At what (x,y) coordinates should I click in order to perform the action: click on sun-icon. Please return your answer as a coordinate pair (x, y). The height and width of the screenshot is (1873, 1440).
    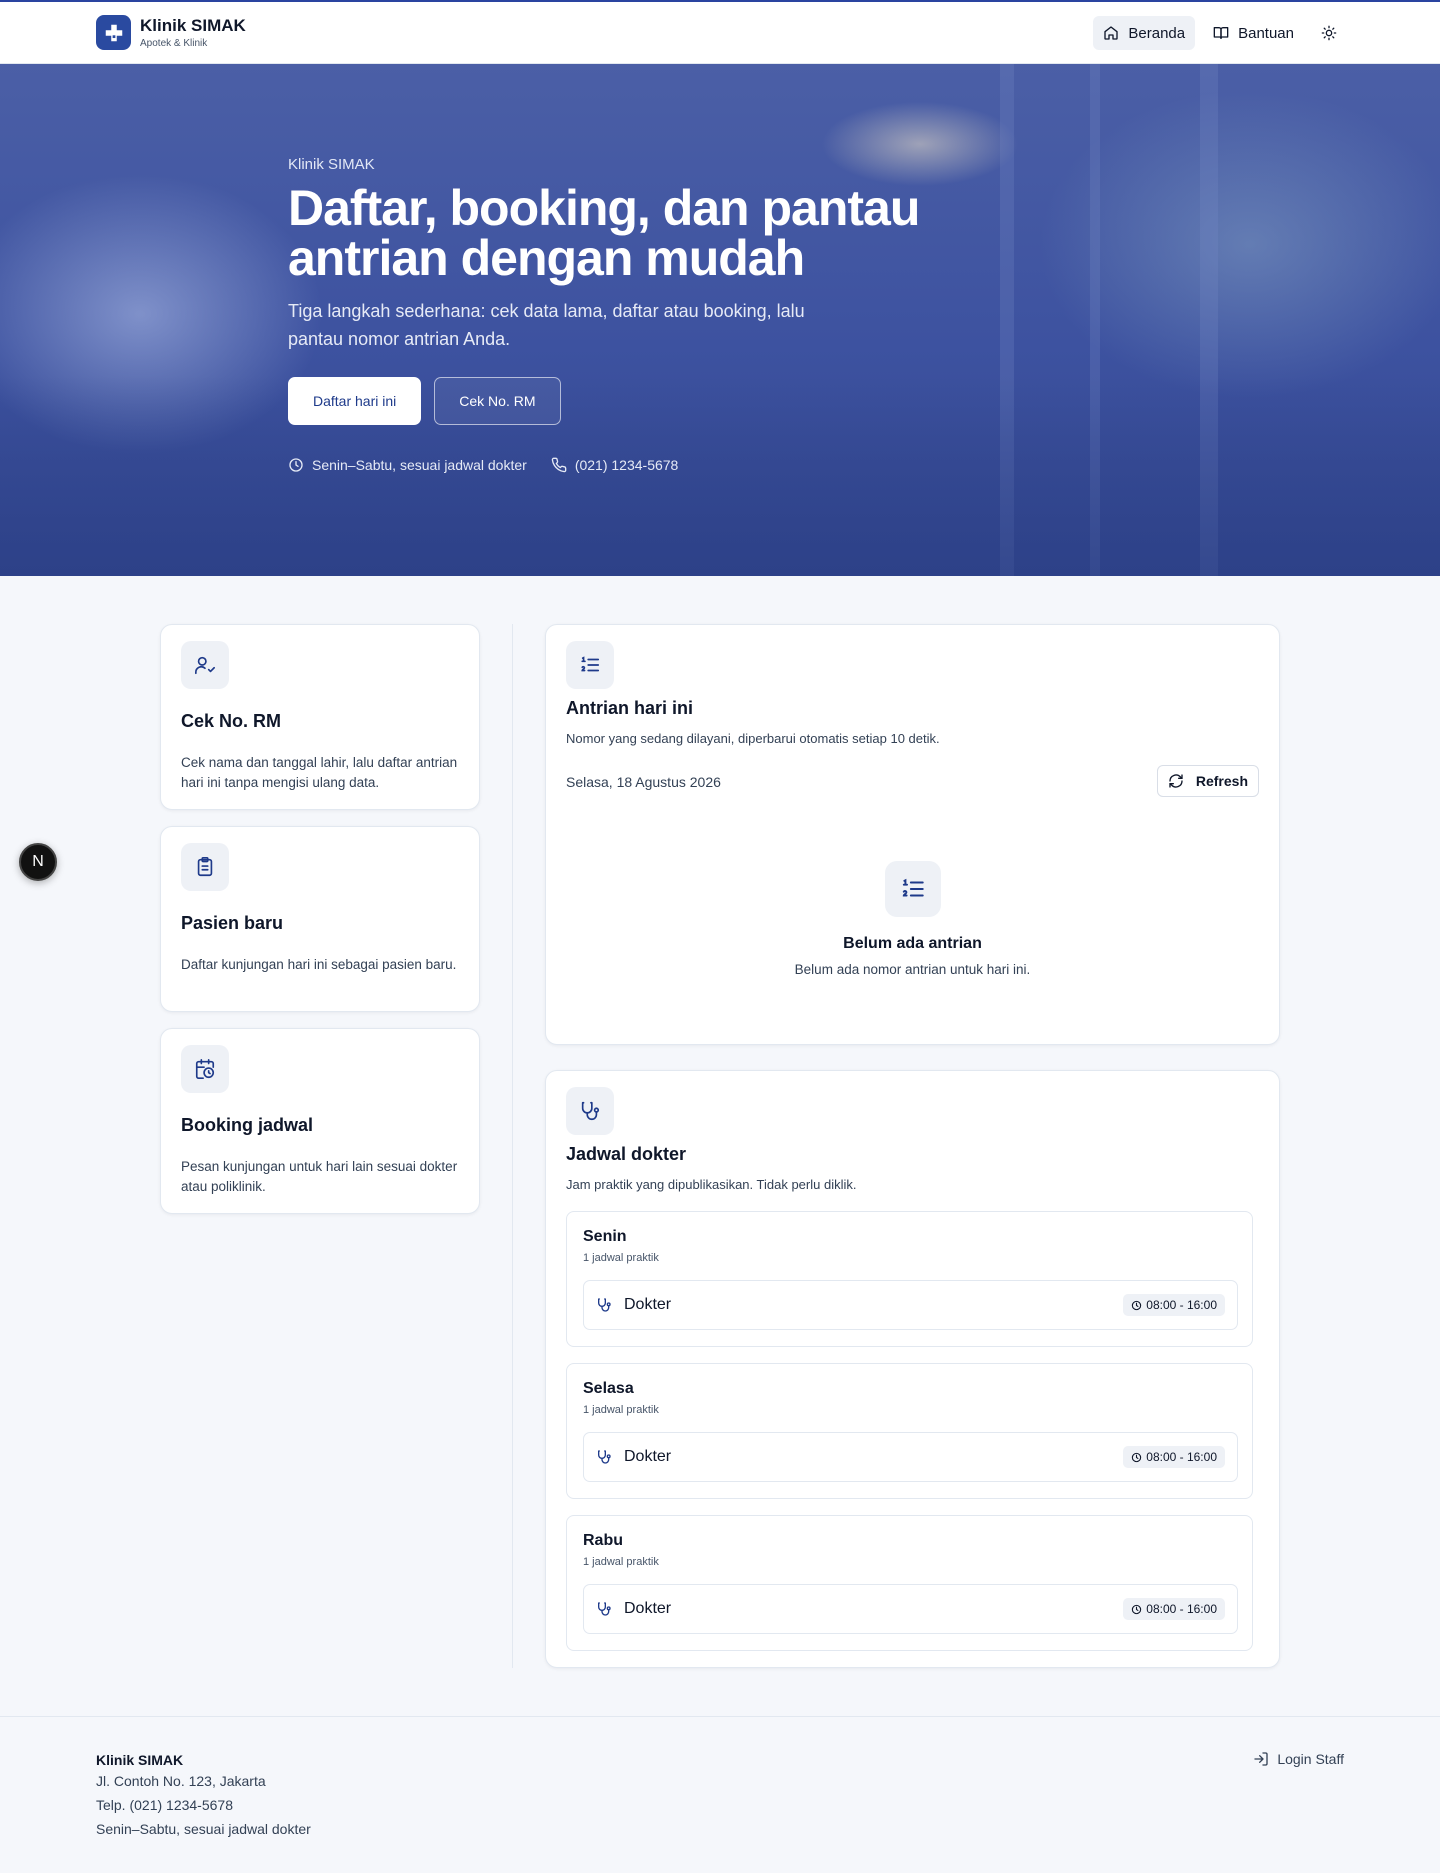
    Looking at the image, I should click on (1329, 33).